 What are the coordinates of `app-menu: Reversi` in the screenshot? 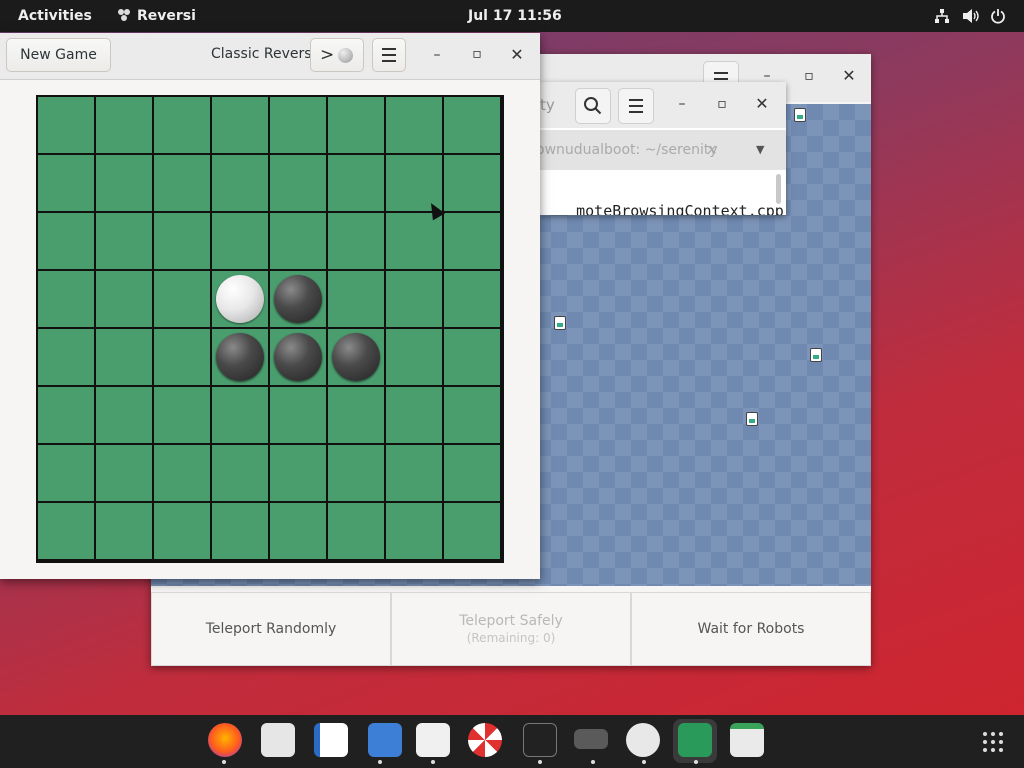 It's located at (156, 16).